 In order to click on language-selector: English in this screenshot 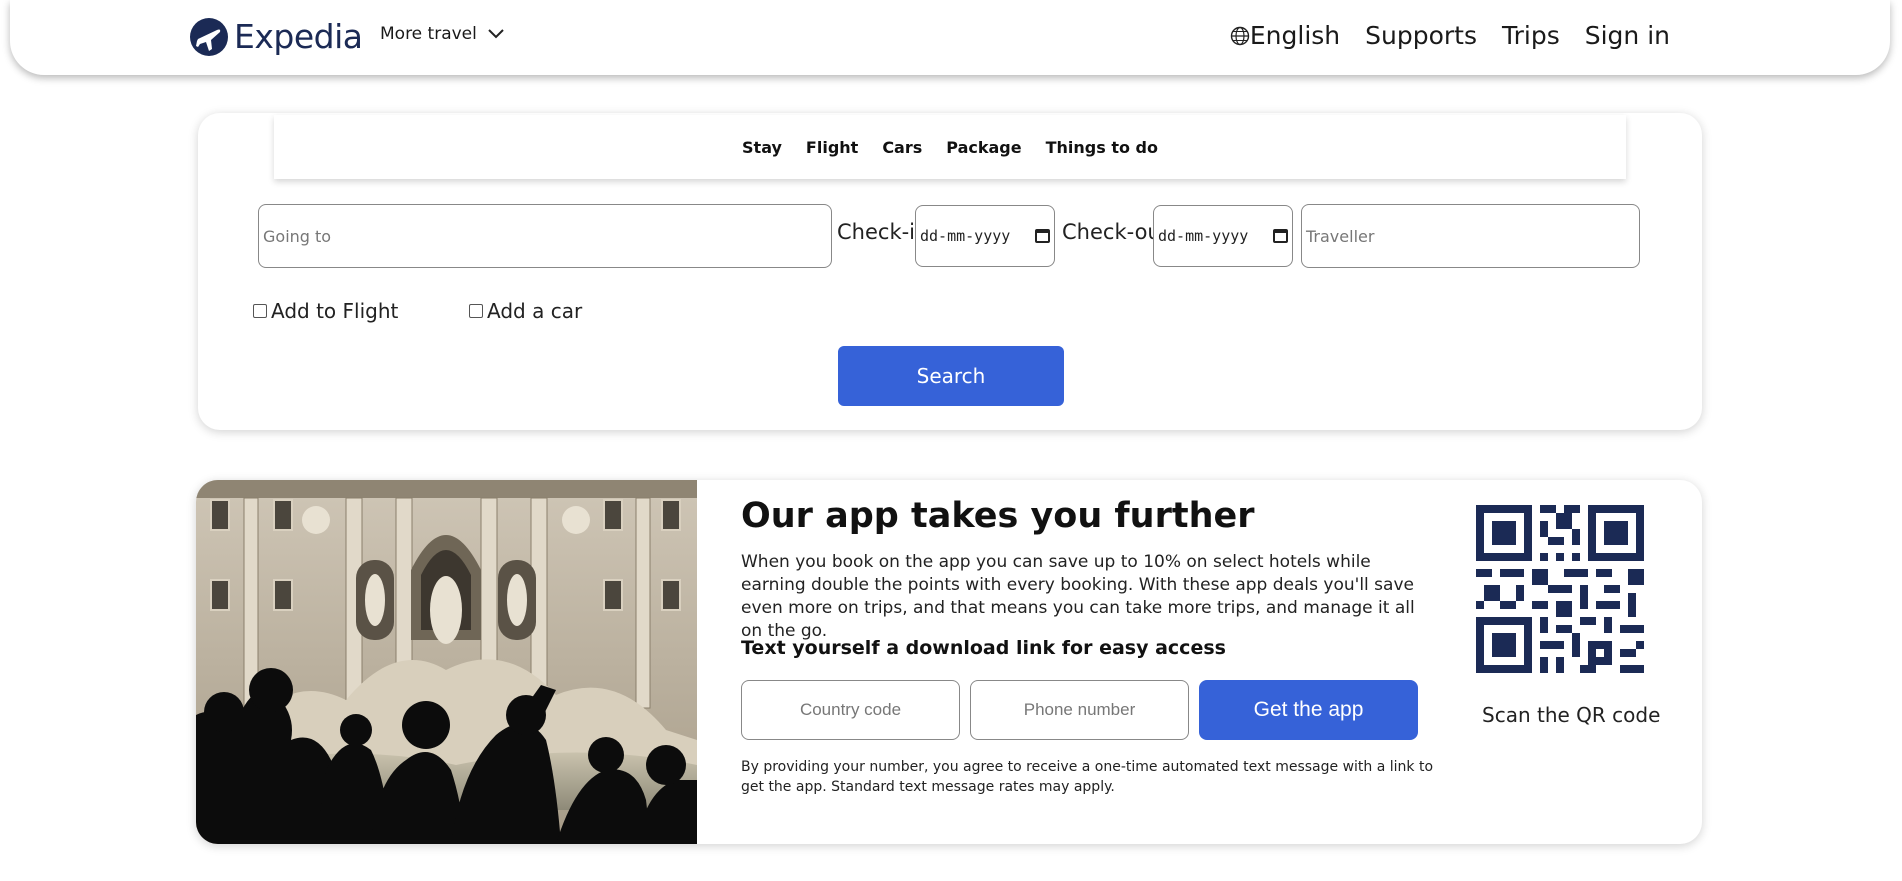, I will do `click(1285, 35)`.